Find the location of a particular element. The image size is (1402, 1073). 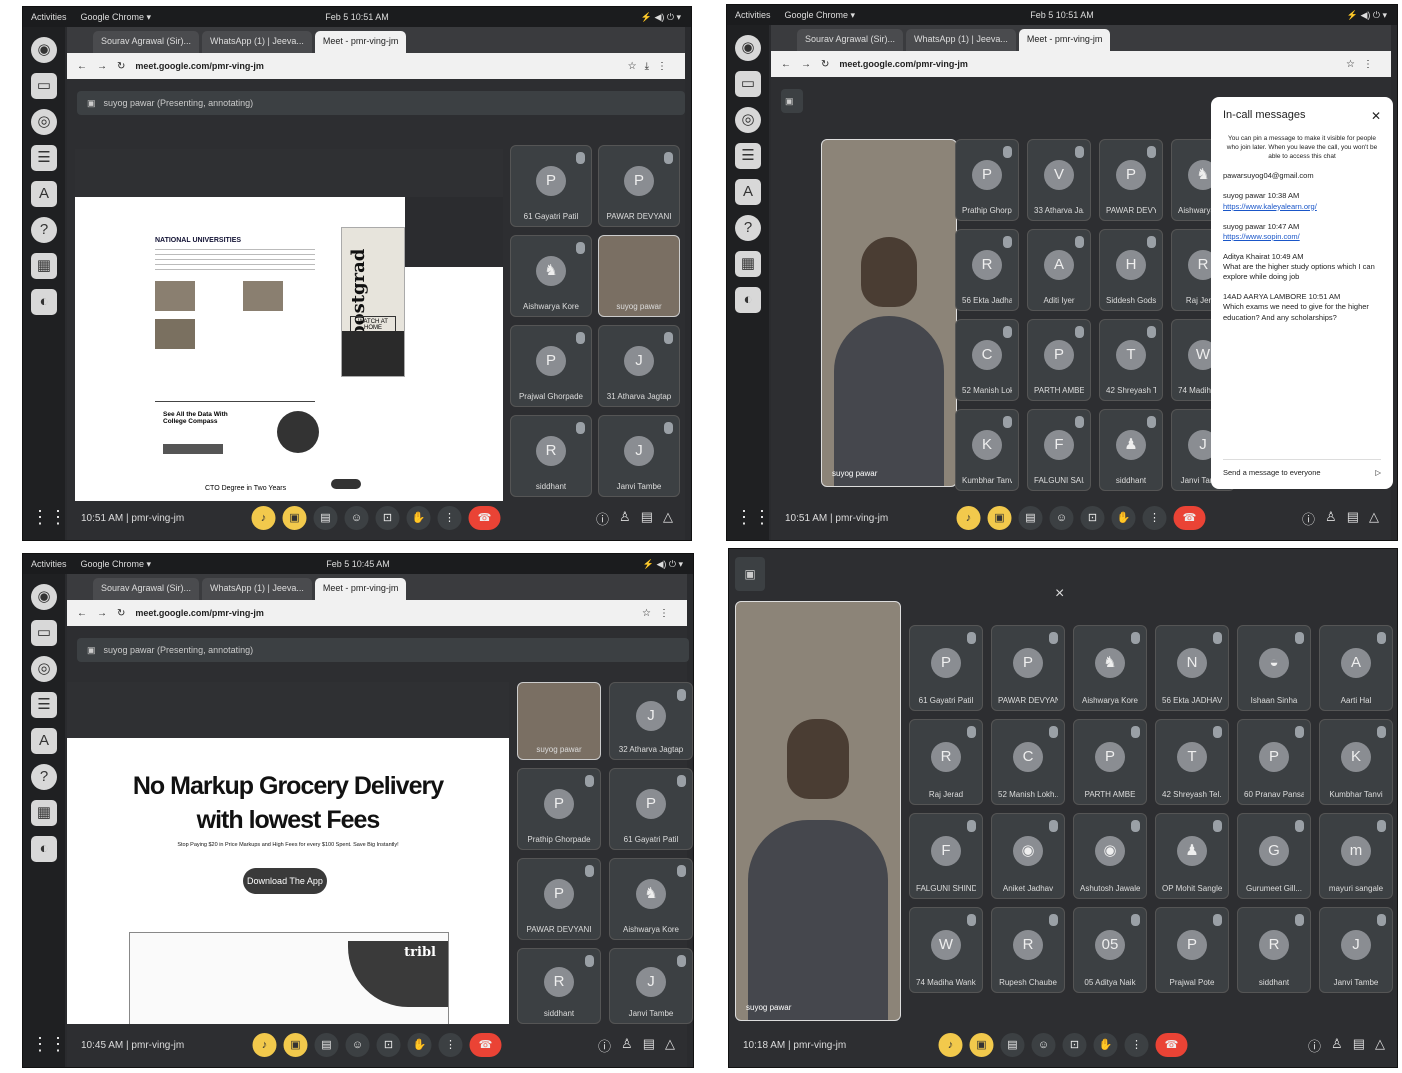

close-icon: × is located at coordinates (1059, 594).